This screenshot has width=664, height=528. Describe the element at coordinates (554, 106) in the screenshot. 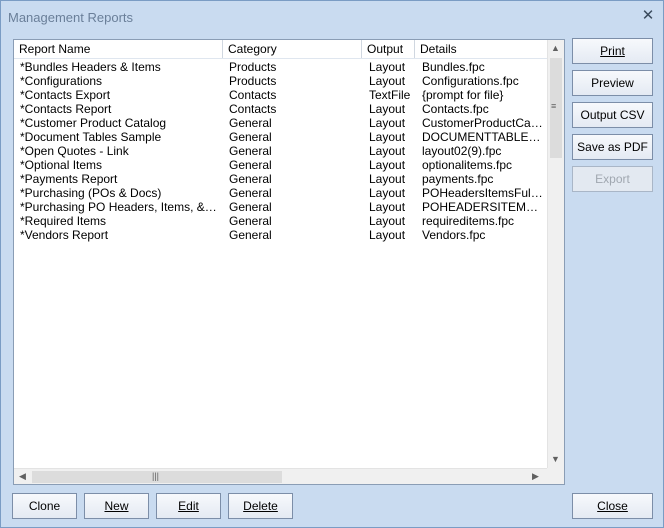

I see `scroll-grip-icon: ≡` at that location.